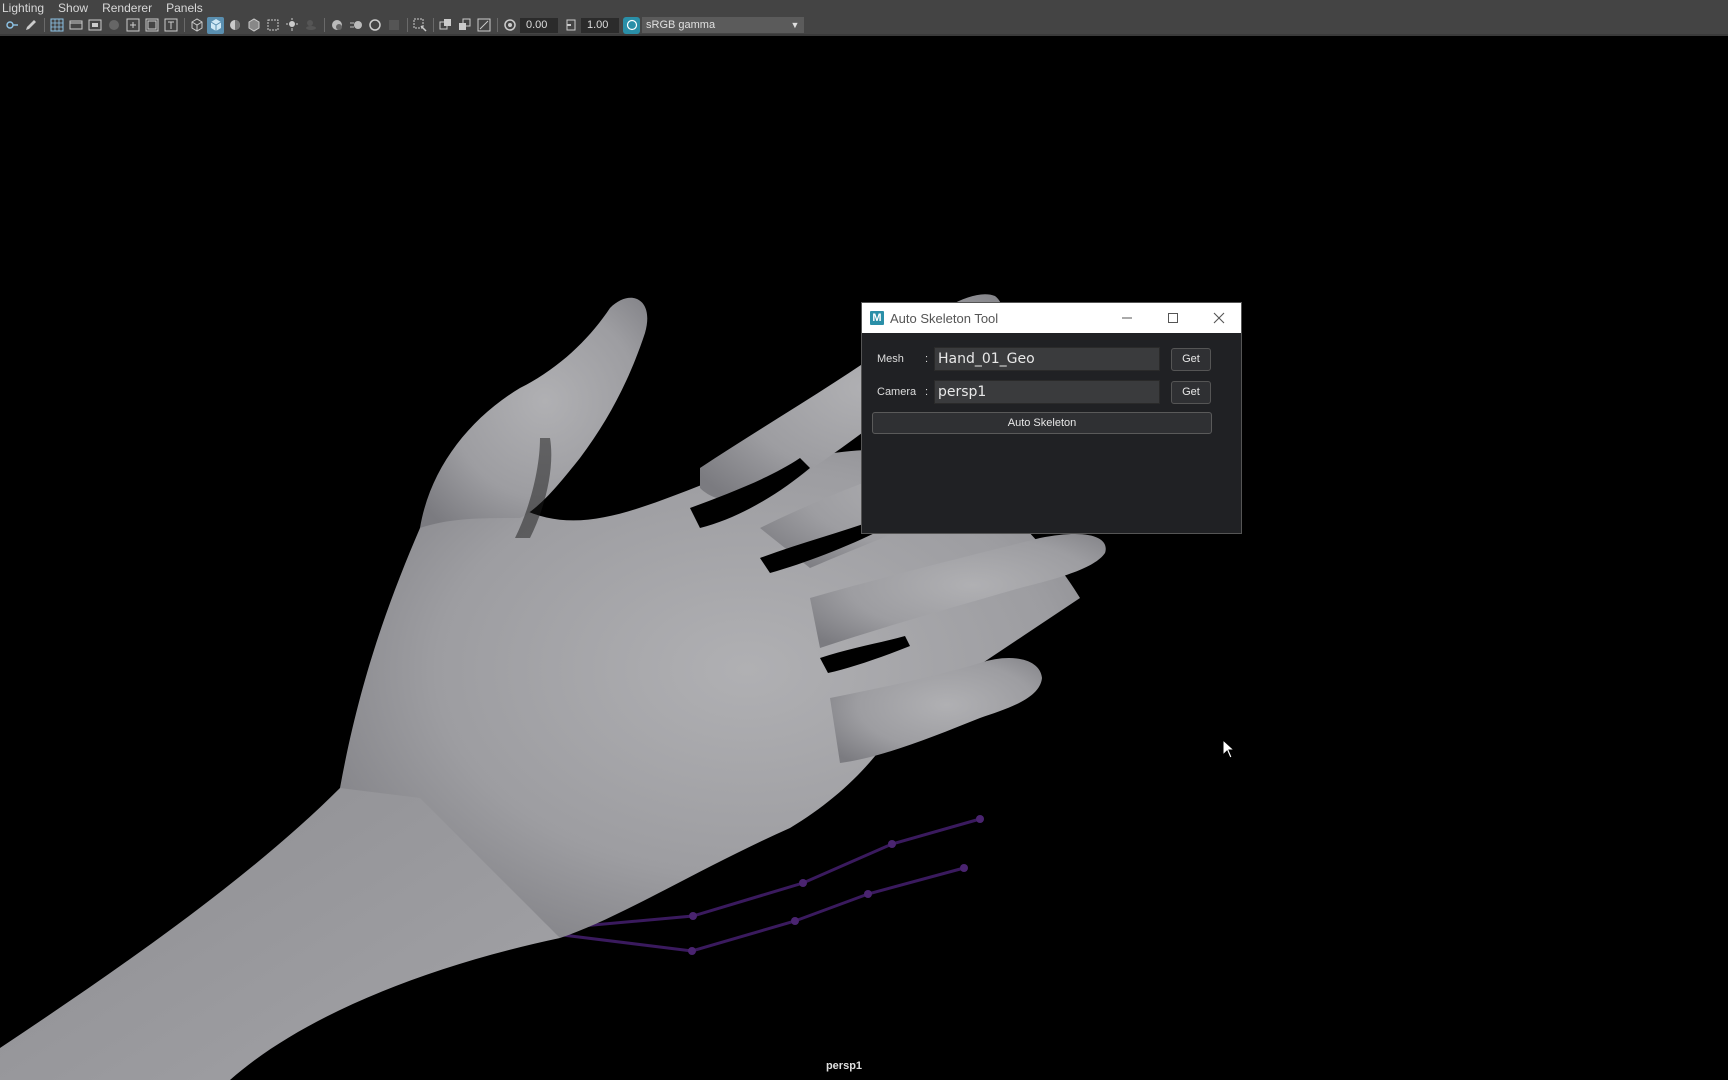 This screenshot has width=1728, height=1080. I want to click on lights-icon, so click(291, 25).